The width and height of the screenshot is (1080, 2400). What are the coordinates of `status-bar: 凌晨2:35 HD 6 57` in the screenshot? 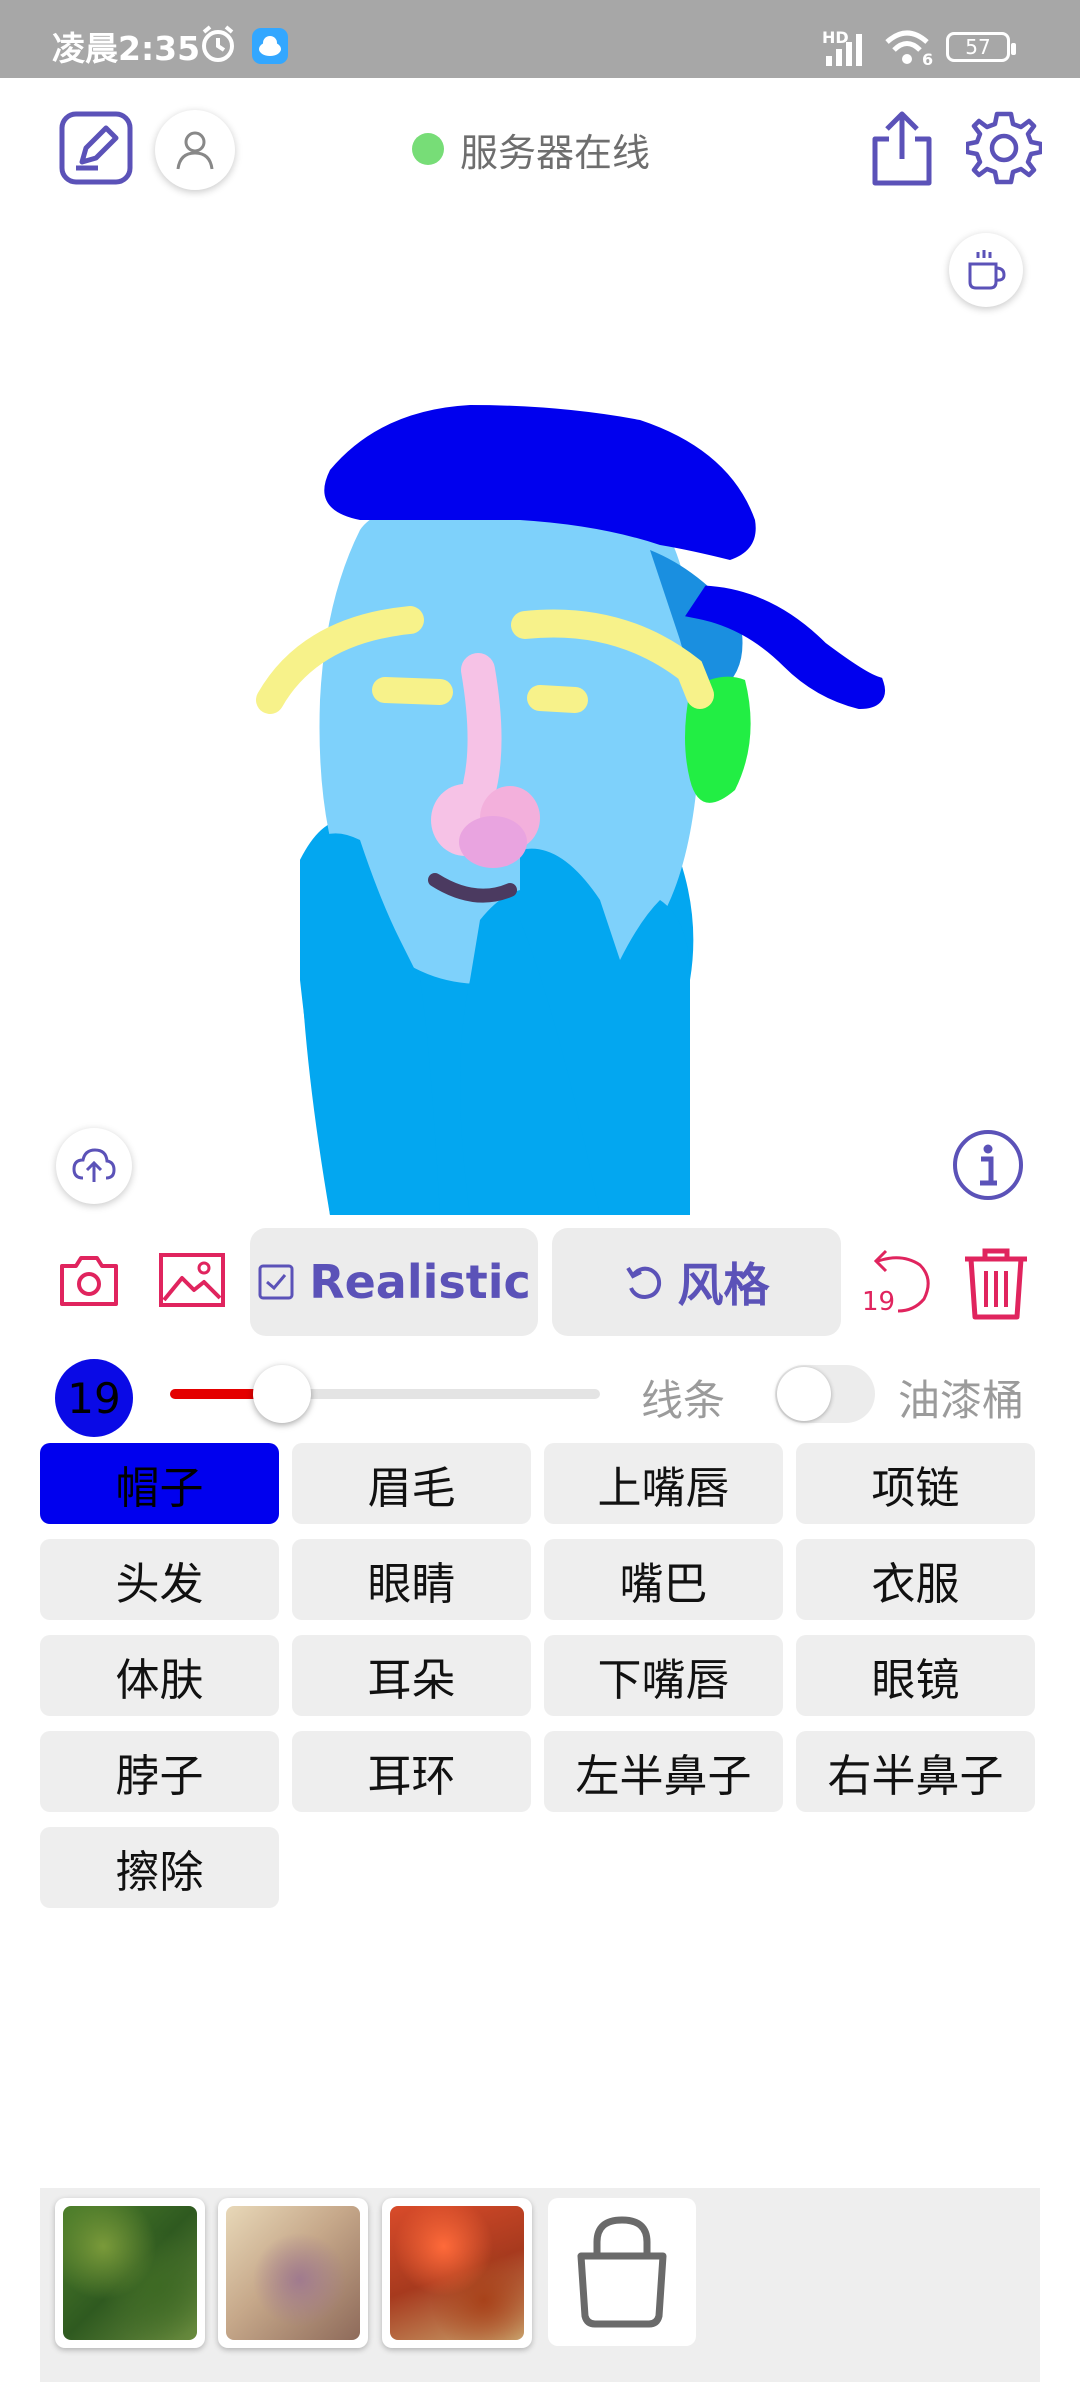 It's located at (540, 39).